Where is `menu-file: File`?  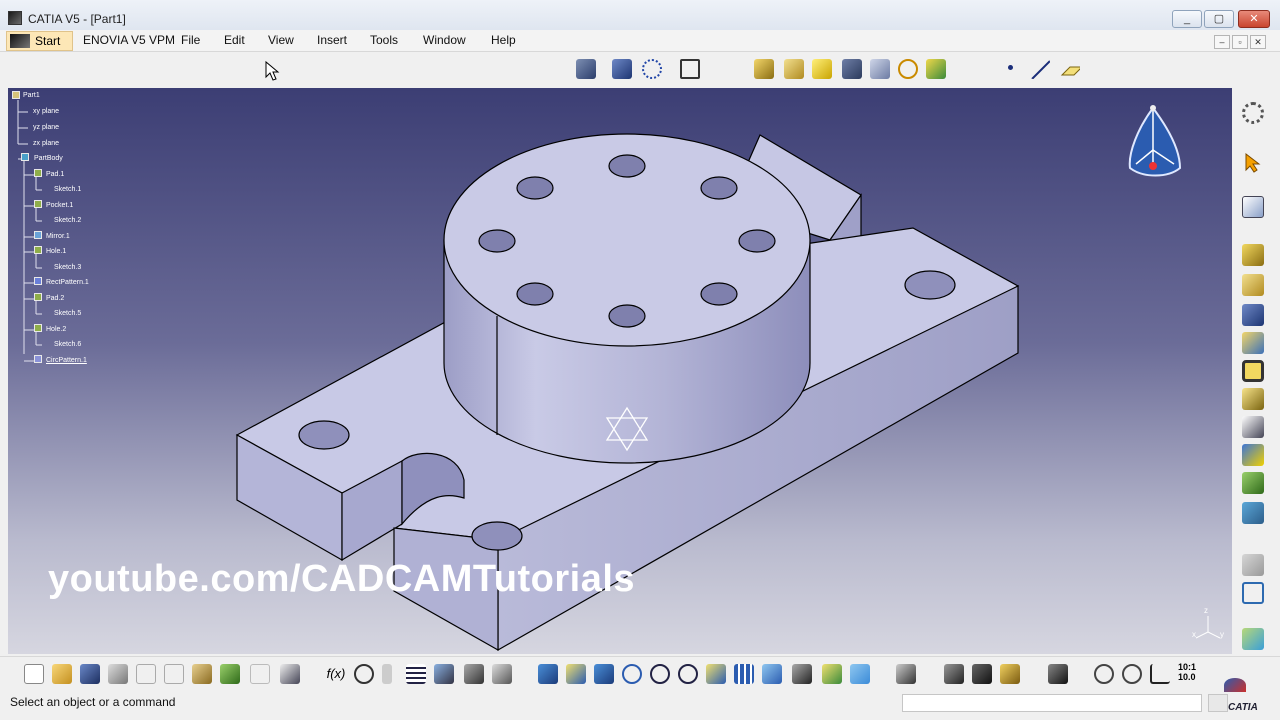 menu-file: File is located at coordinates (190, 40).